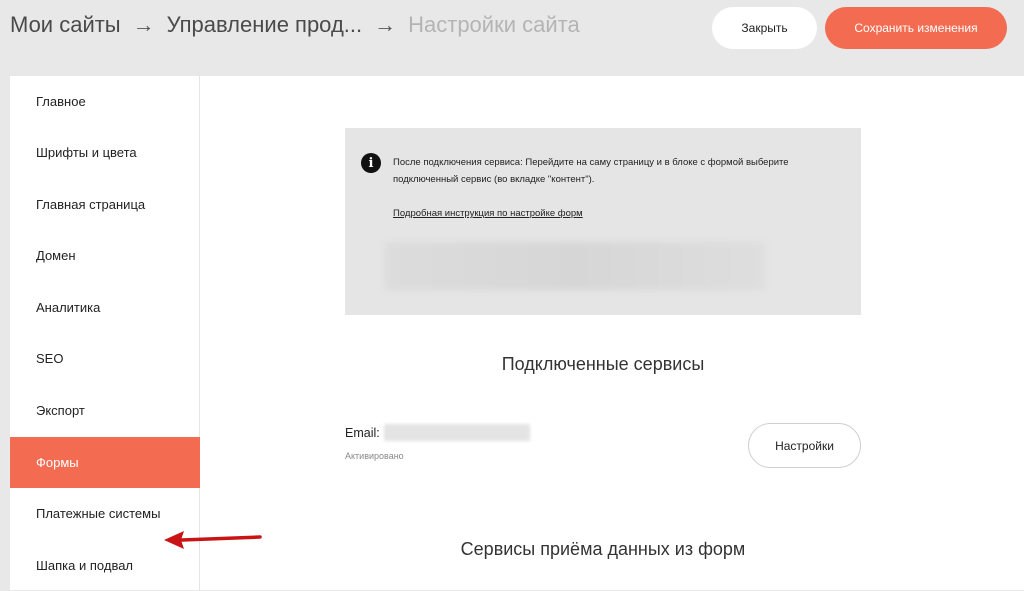 The height and width of the screenshot is (591, 1024). What do you see at coordinates (105, 462) in the screenshot?
I see `sidebar-item-forms: Формы` at bounding box center [105, 462].